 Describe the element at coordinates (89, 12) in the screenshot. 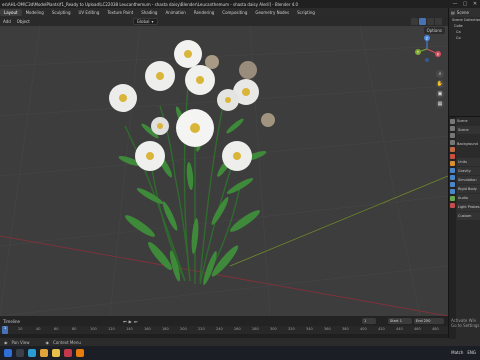

I see `tab-uv-editing: UV Editing` at that location.